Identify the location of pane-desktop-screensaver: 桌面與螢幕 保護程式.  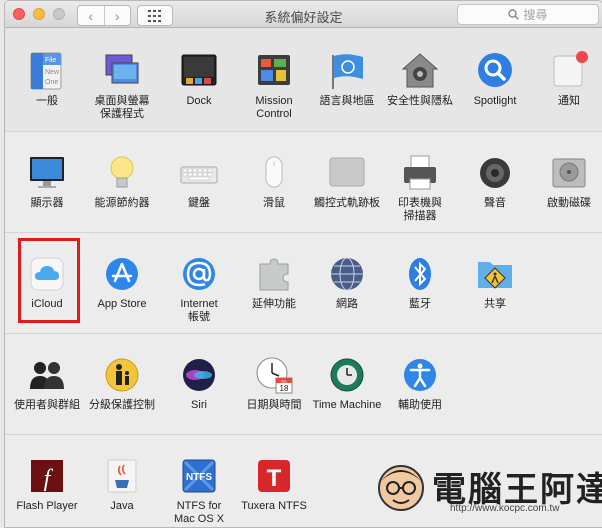
(122, 86).